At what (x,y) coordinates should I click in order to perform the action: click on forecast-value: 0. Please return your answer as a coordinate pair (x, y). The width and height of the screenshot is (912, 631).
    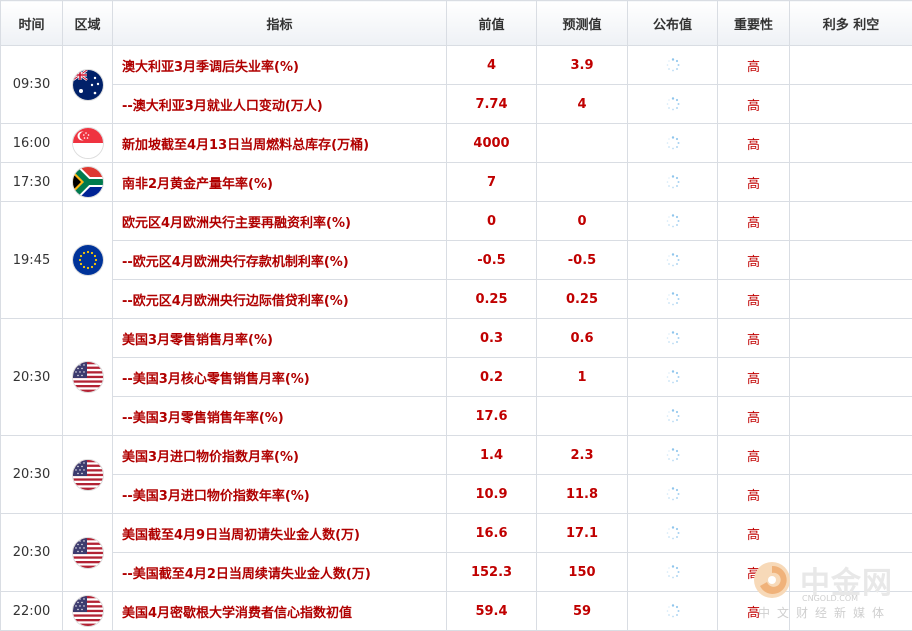
    Looking at the image, I should click on (582, 221).